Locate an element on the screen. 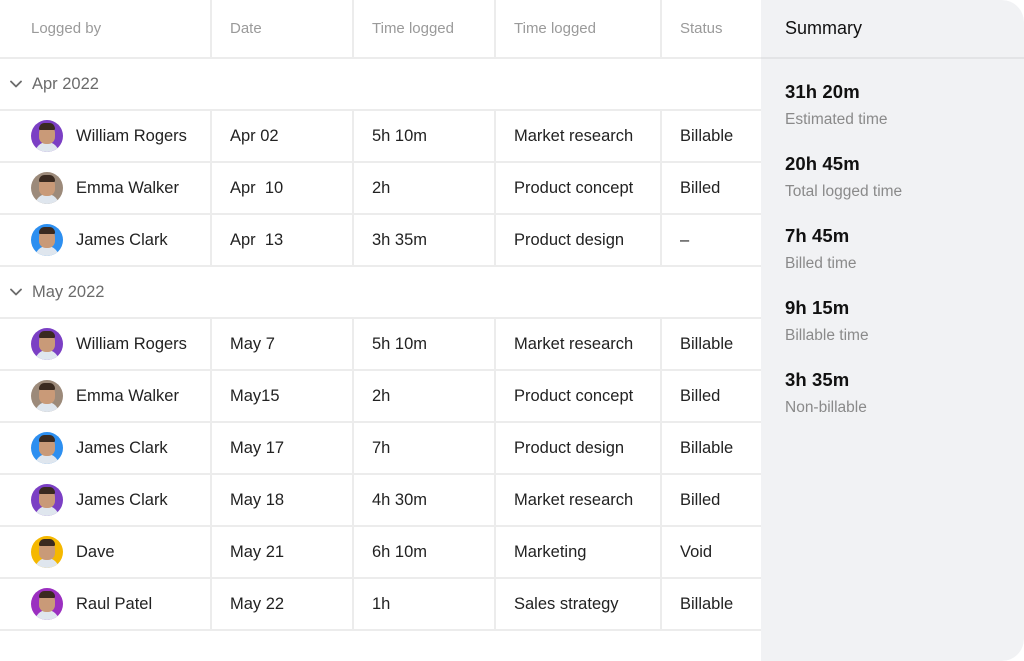 This screenshot has height=661, width=1024. group-label: Apr 2022 is located at coordinates (65, 83).